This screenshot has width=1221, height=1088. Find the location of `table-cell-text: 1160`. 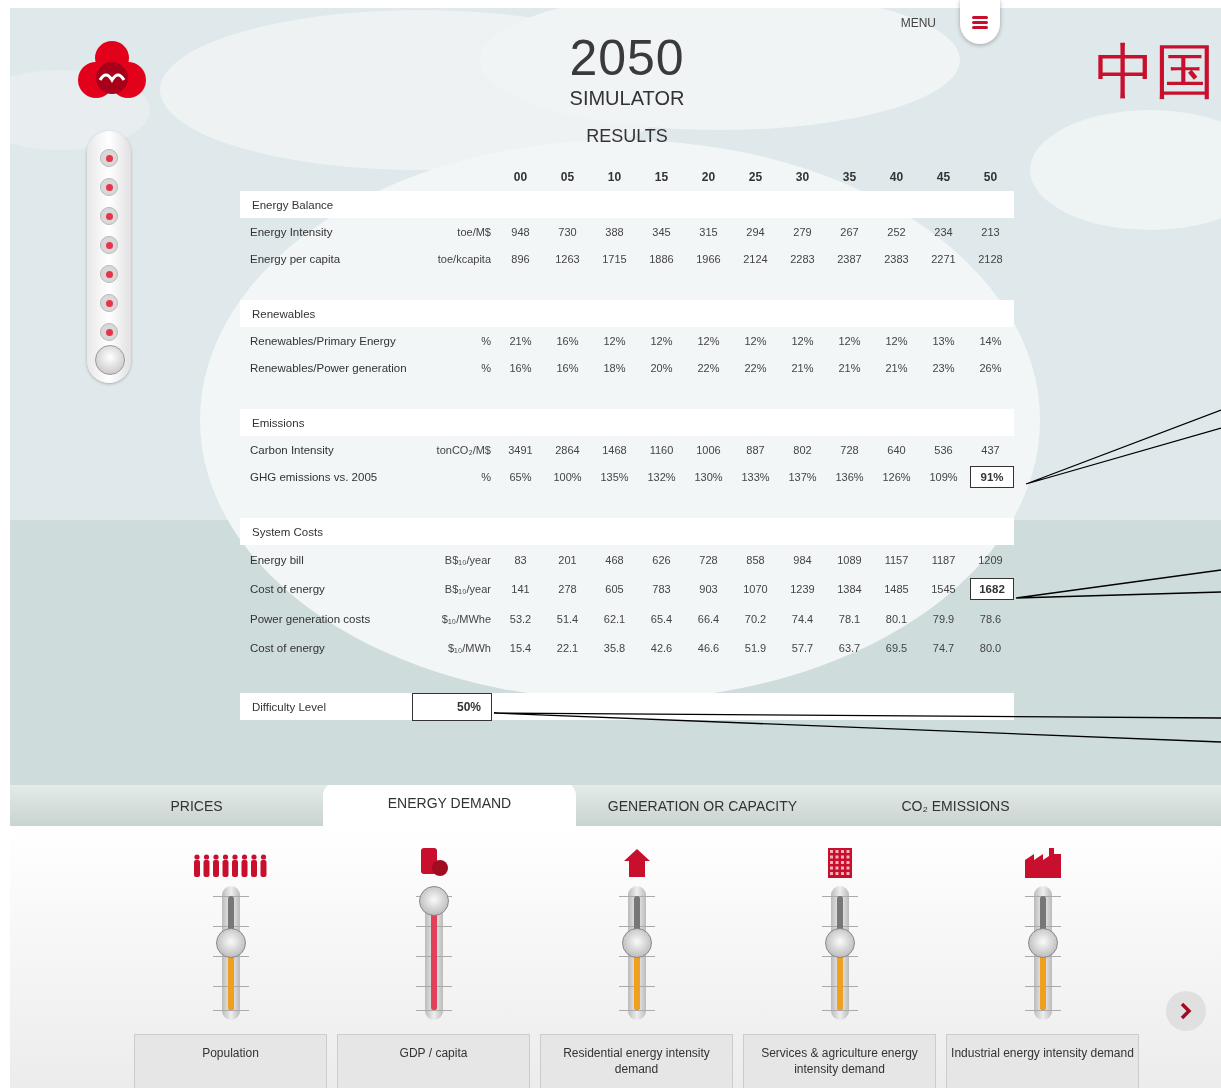

table-cell-text: 1160 is located at coordinates (661, 449).